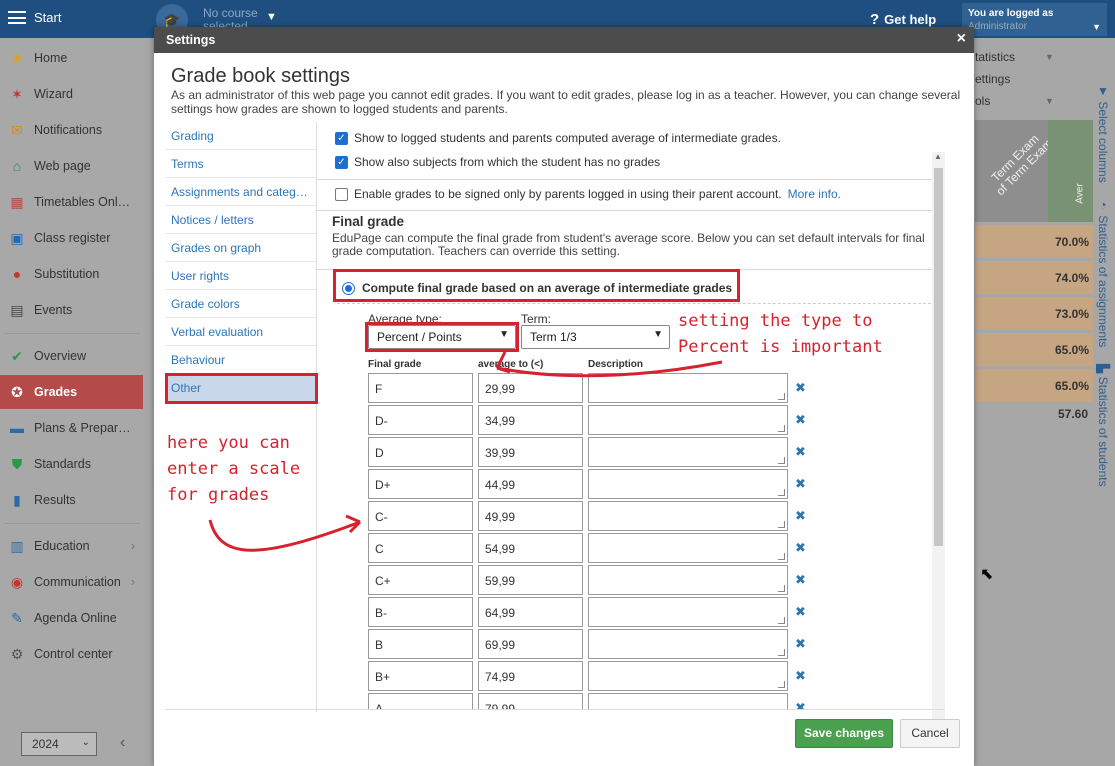 The width and height of the screenshot is (1115, 766). Describe the element at coordinates (241, 276) in the screenshot. I see `tab-user-rights: User rights` at that location.